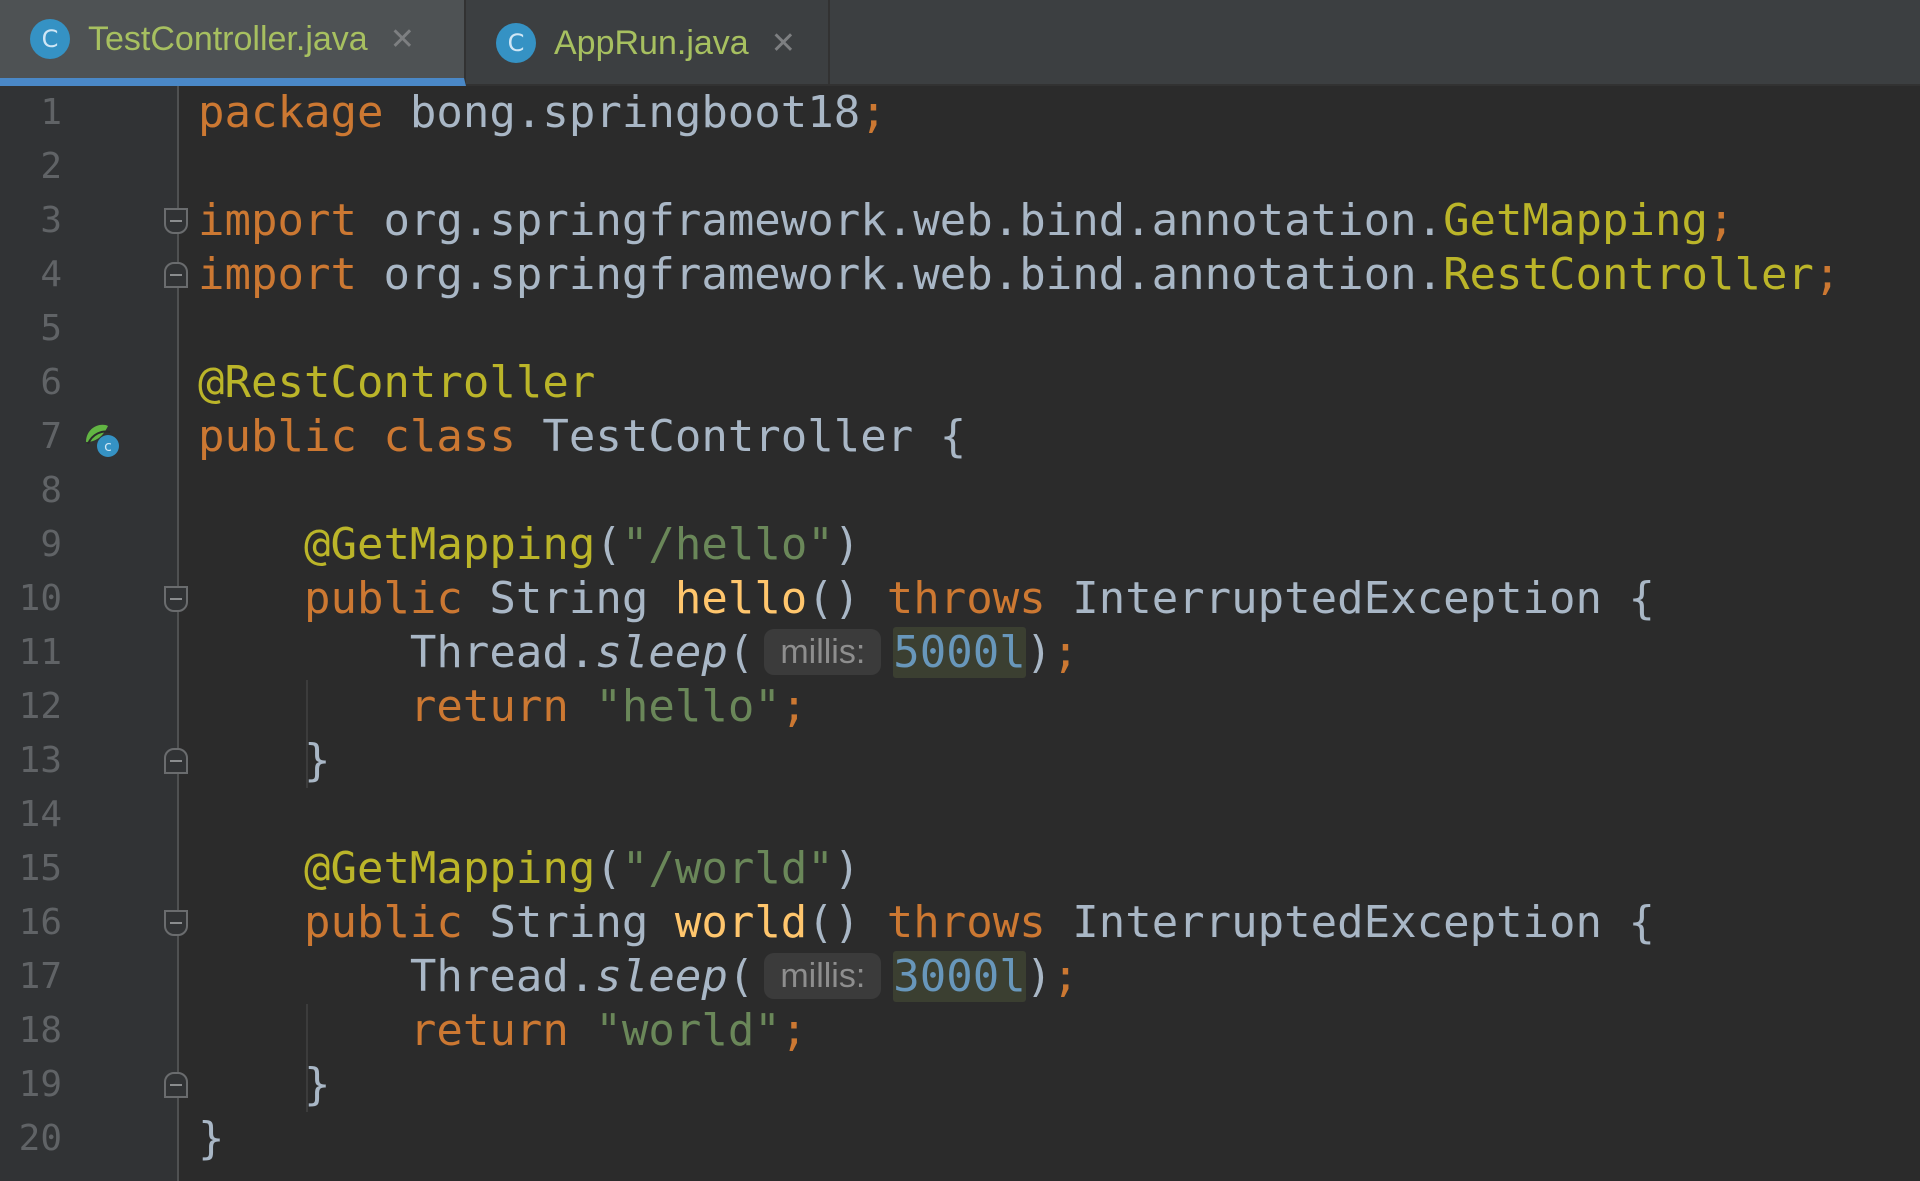 The image size is (1920, 1181). What do you see at coordinates (51, 274) in the screenshot?
I see `line-number: 4` at bounding box center [51, 274].